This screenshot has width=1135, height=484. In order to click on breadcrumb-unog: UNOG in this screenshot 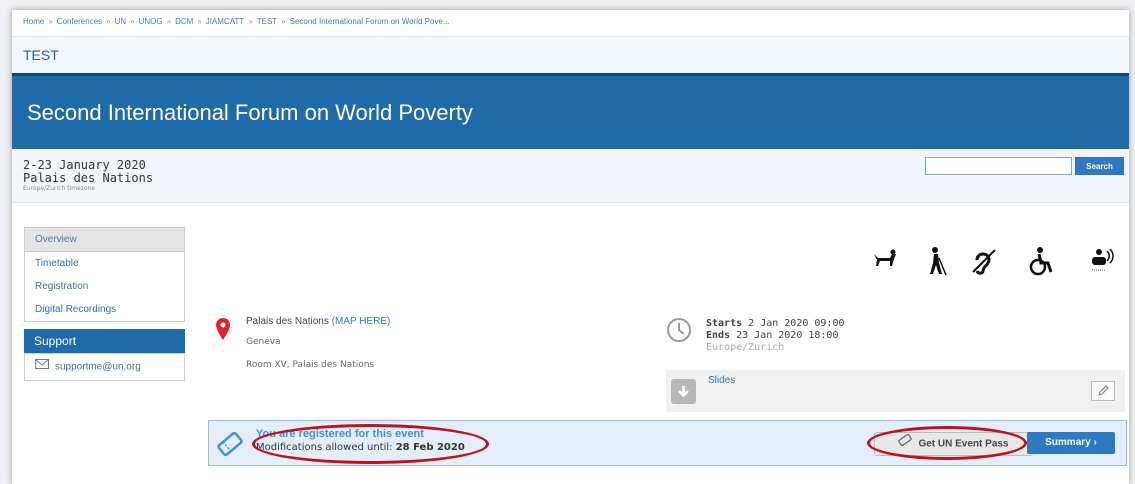, I will do `click(151, 21)`.